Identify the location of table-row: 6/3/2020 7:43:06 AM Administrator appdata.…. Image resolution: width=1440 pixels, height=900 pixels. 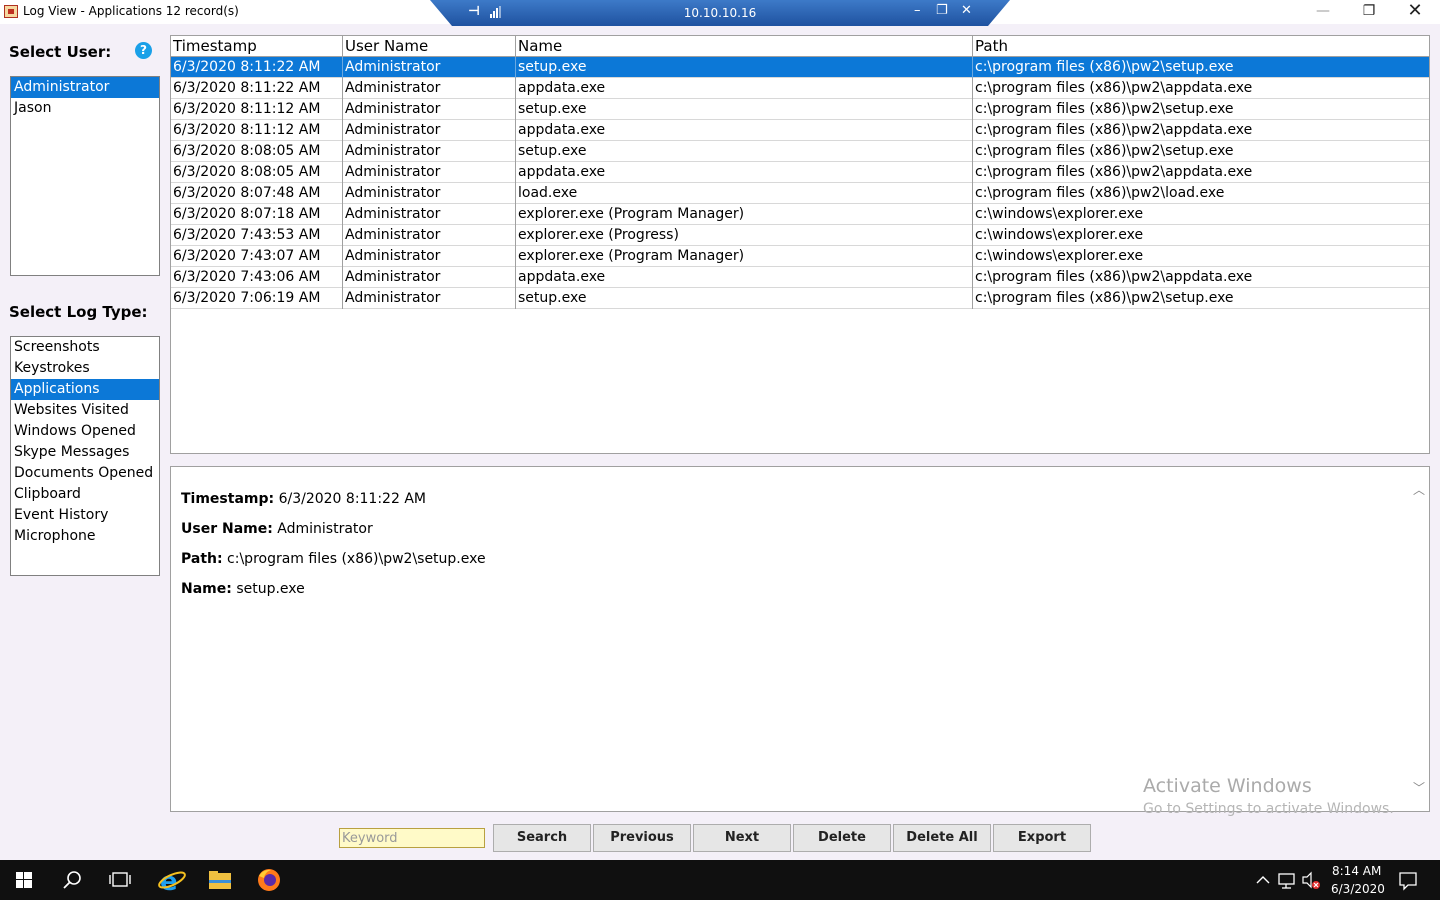
(800, 277).